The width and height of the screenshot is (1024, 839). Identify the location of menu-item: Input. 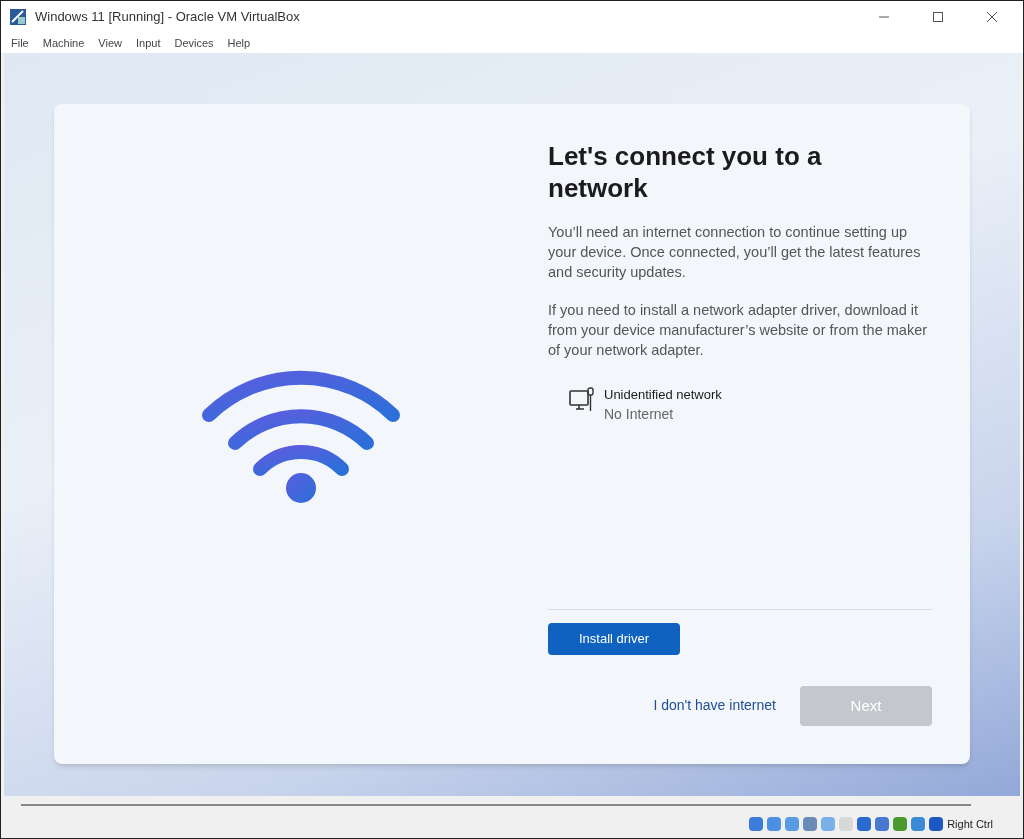
(148, 43).